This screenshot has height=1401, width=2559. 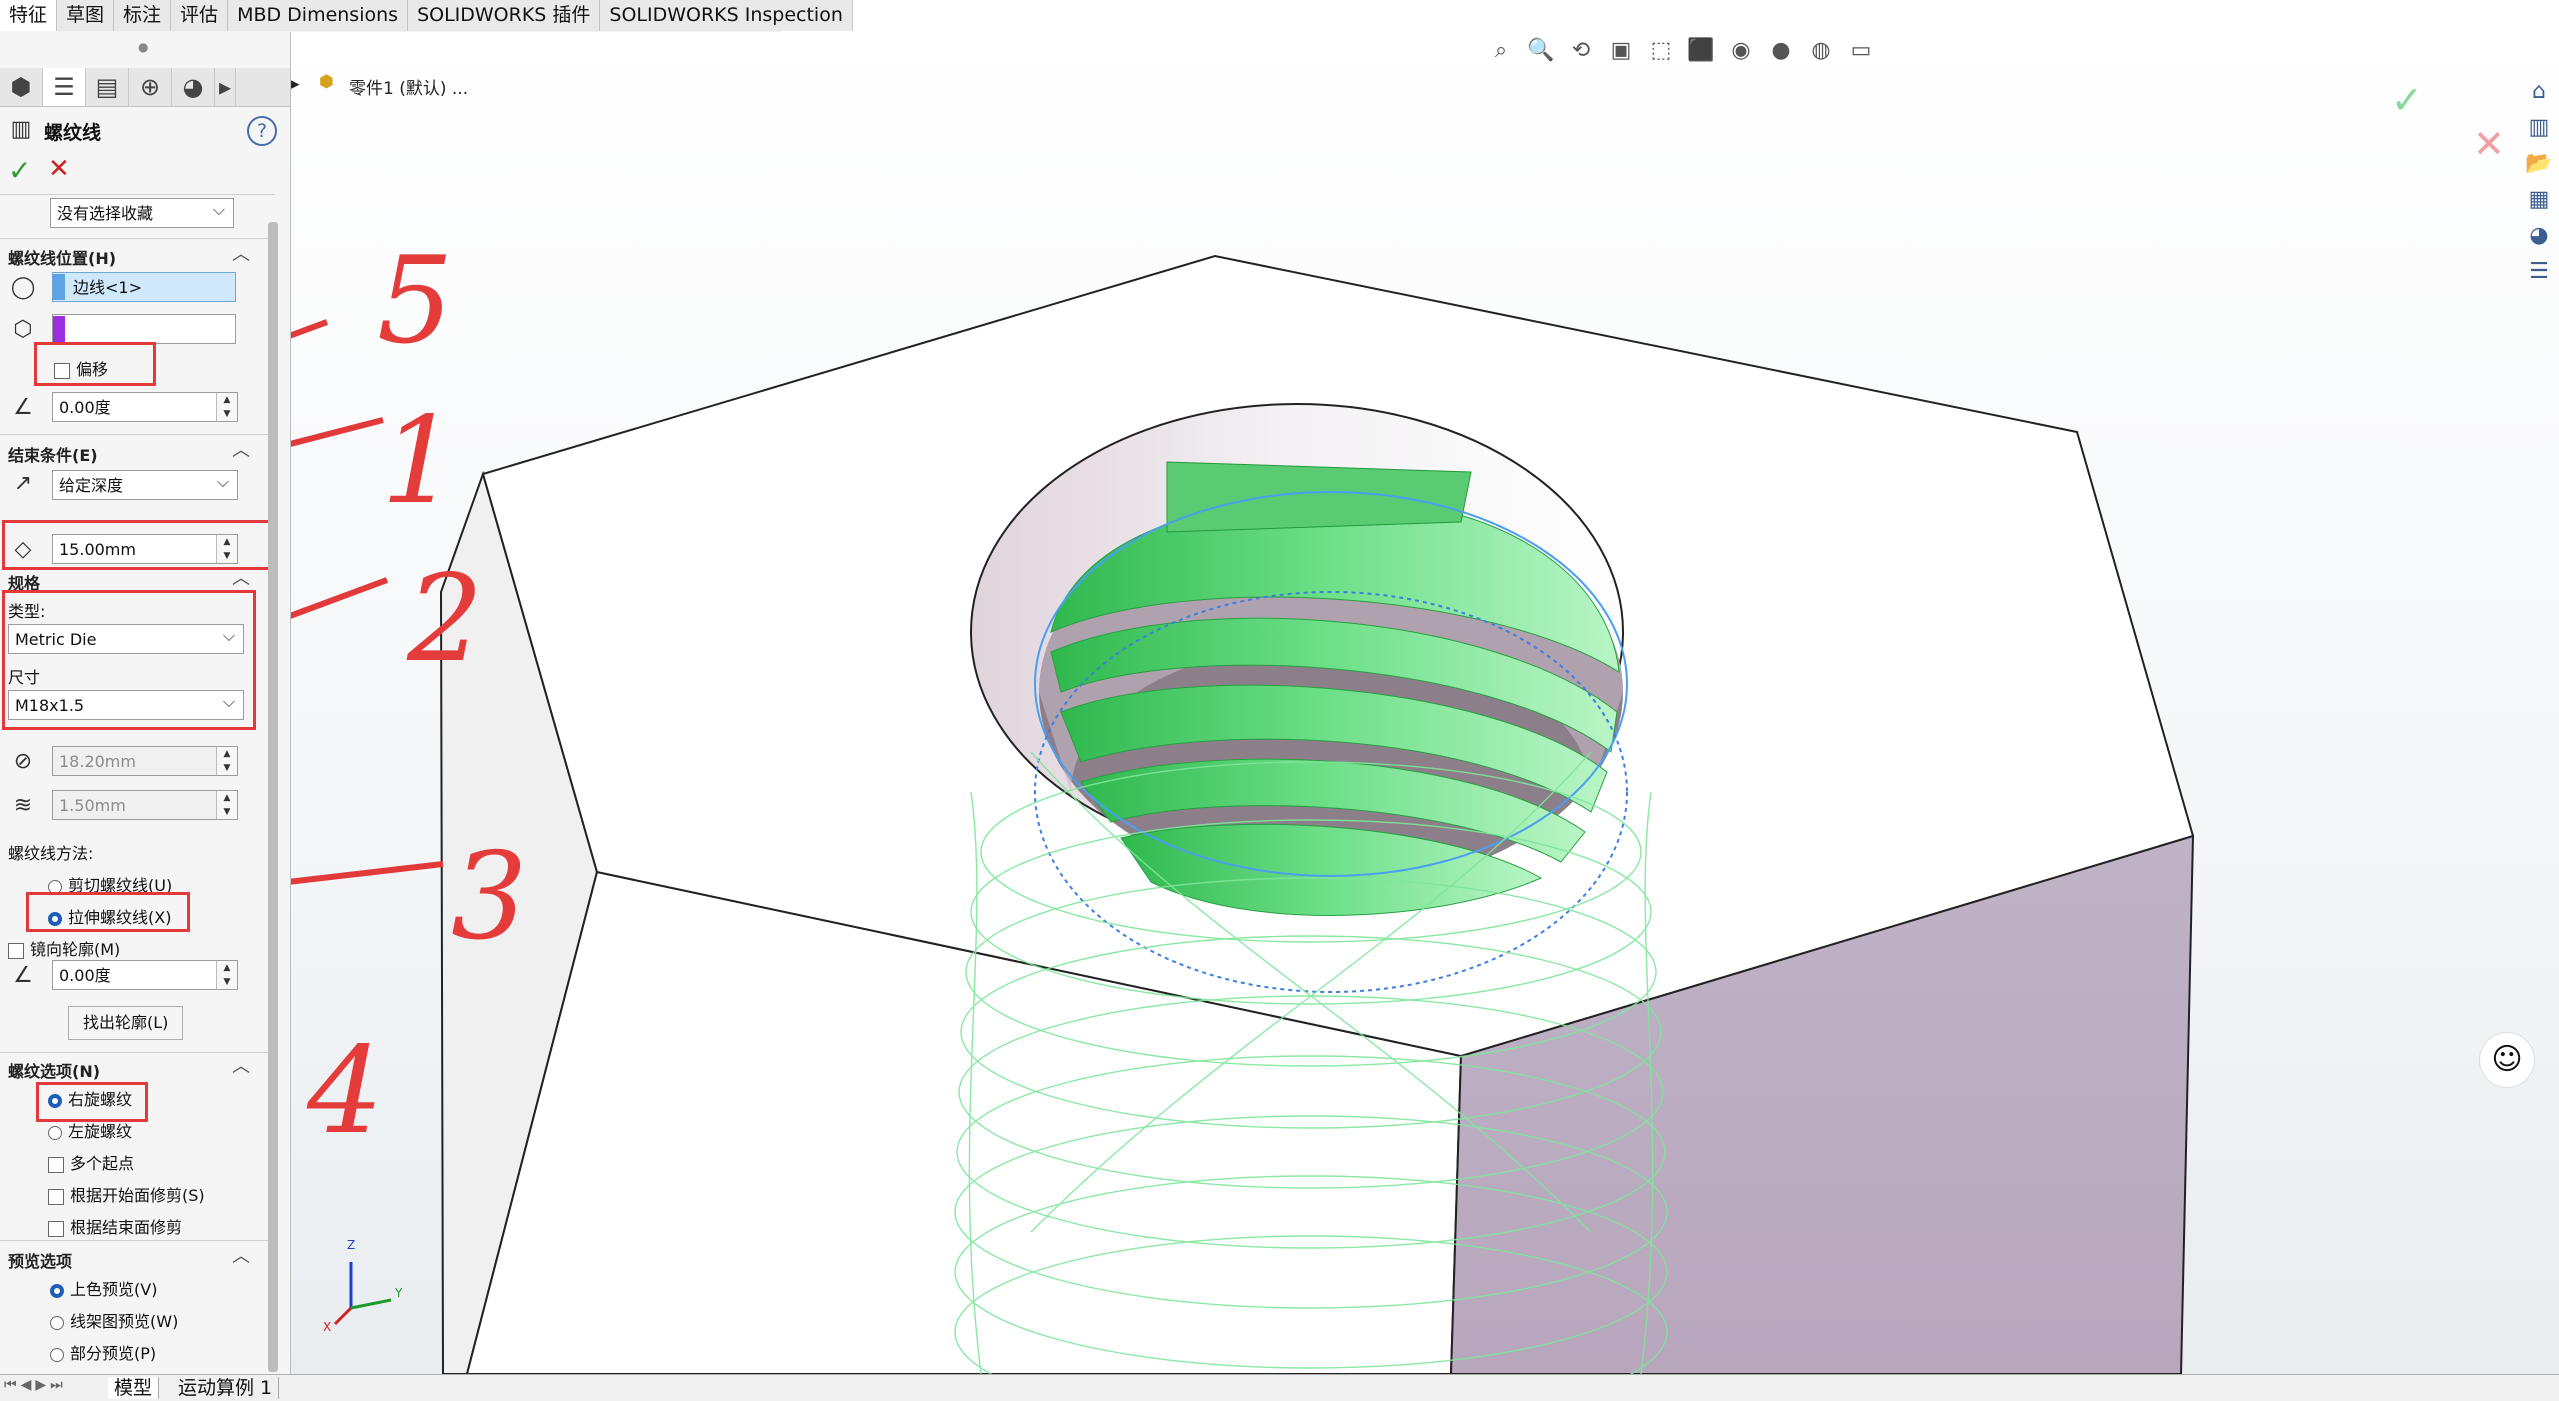 What do you see at coordinates (56, 1228) in the screenshot?
I see `trim-end-check` at bounding box center [56, 1228].